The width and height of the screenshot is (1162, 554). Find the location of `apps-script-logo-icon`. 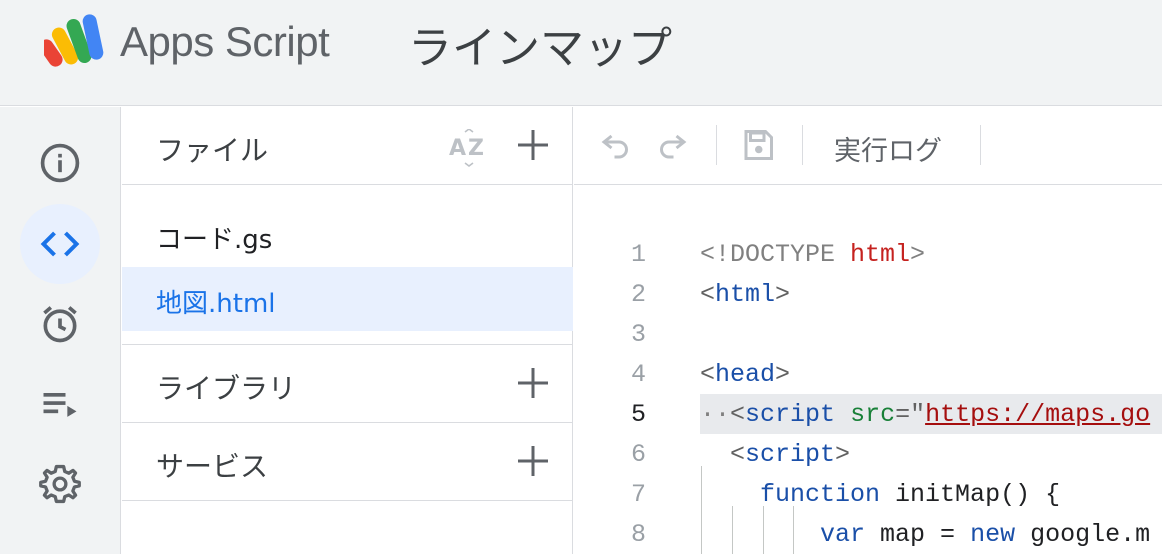

apps-script-logo-icon is located at coordinates (76, 41).